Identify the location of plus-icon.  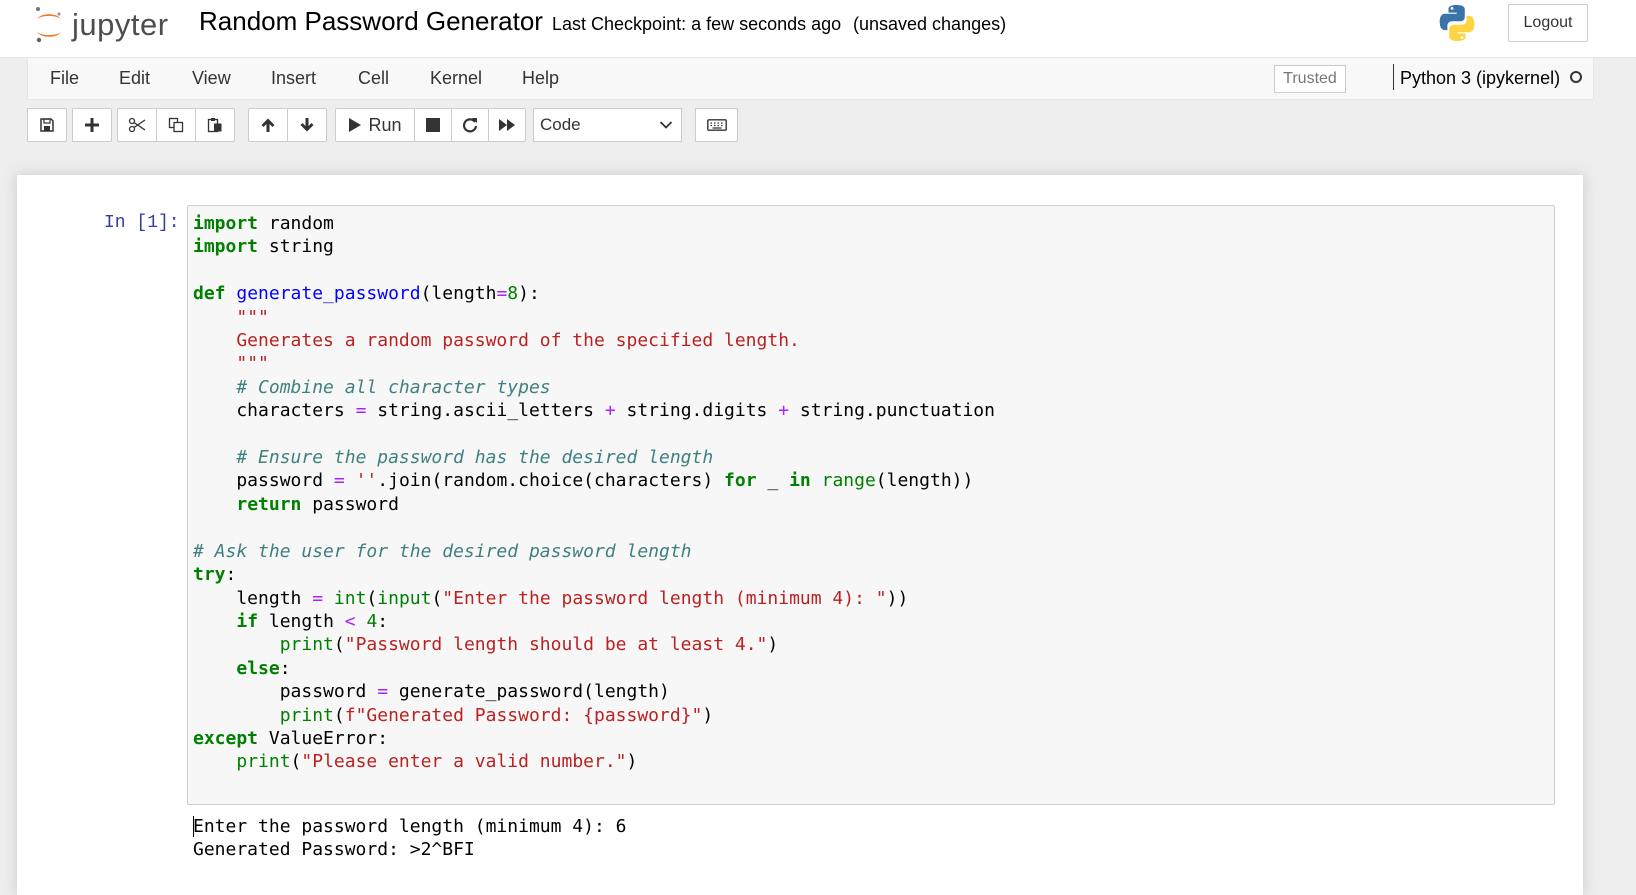
(92, 125).